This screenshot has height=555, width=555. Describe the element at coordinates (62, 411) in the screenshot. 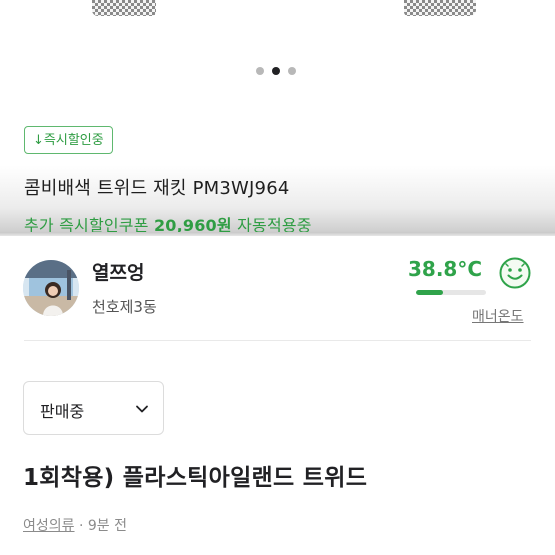

I see `sale-status-value: 판매중` at that location.